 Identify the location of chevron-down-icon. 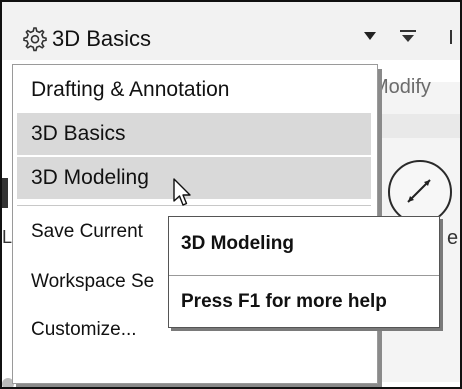
(370, 36).